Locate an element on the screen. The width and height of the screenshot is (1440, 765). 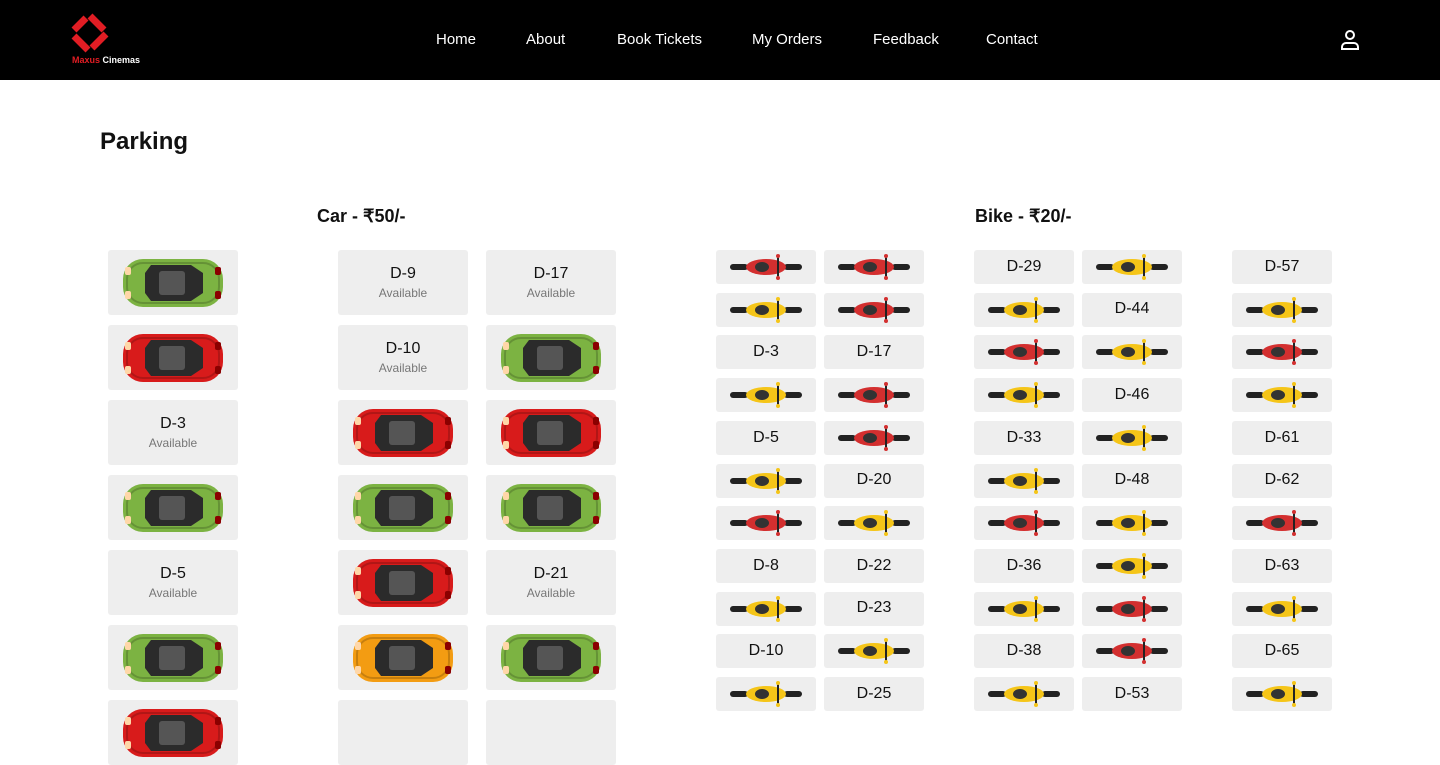
bike-slot-available: D-57 is located at coordinates (1282, 267).